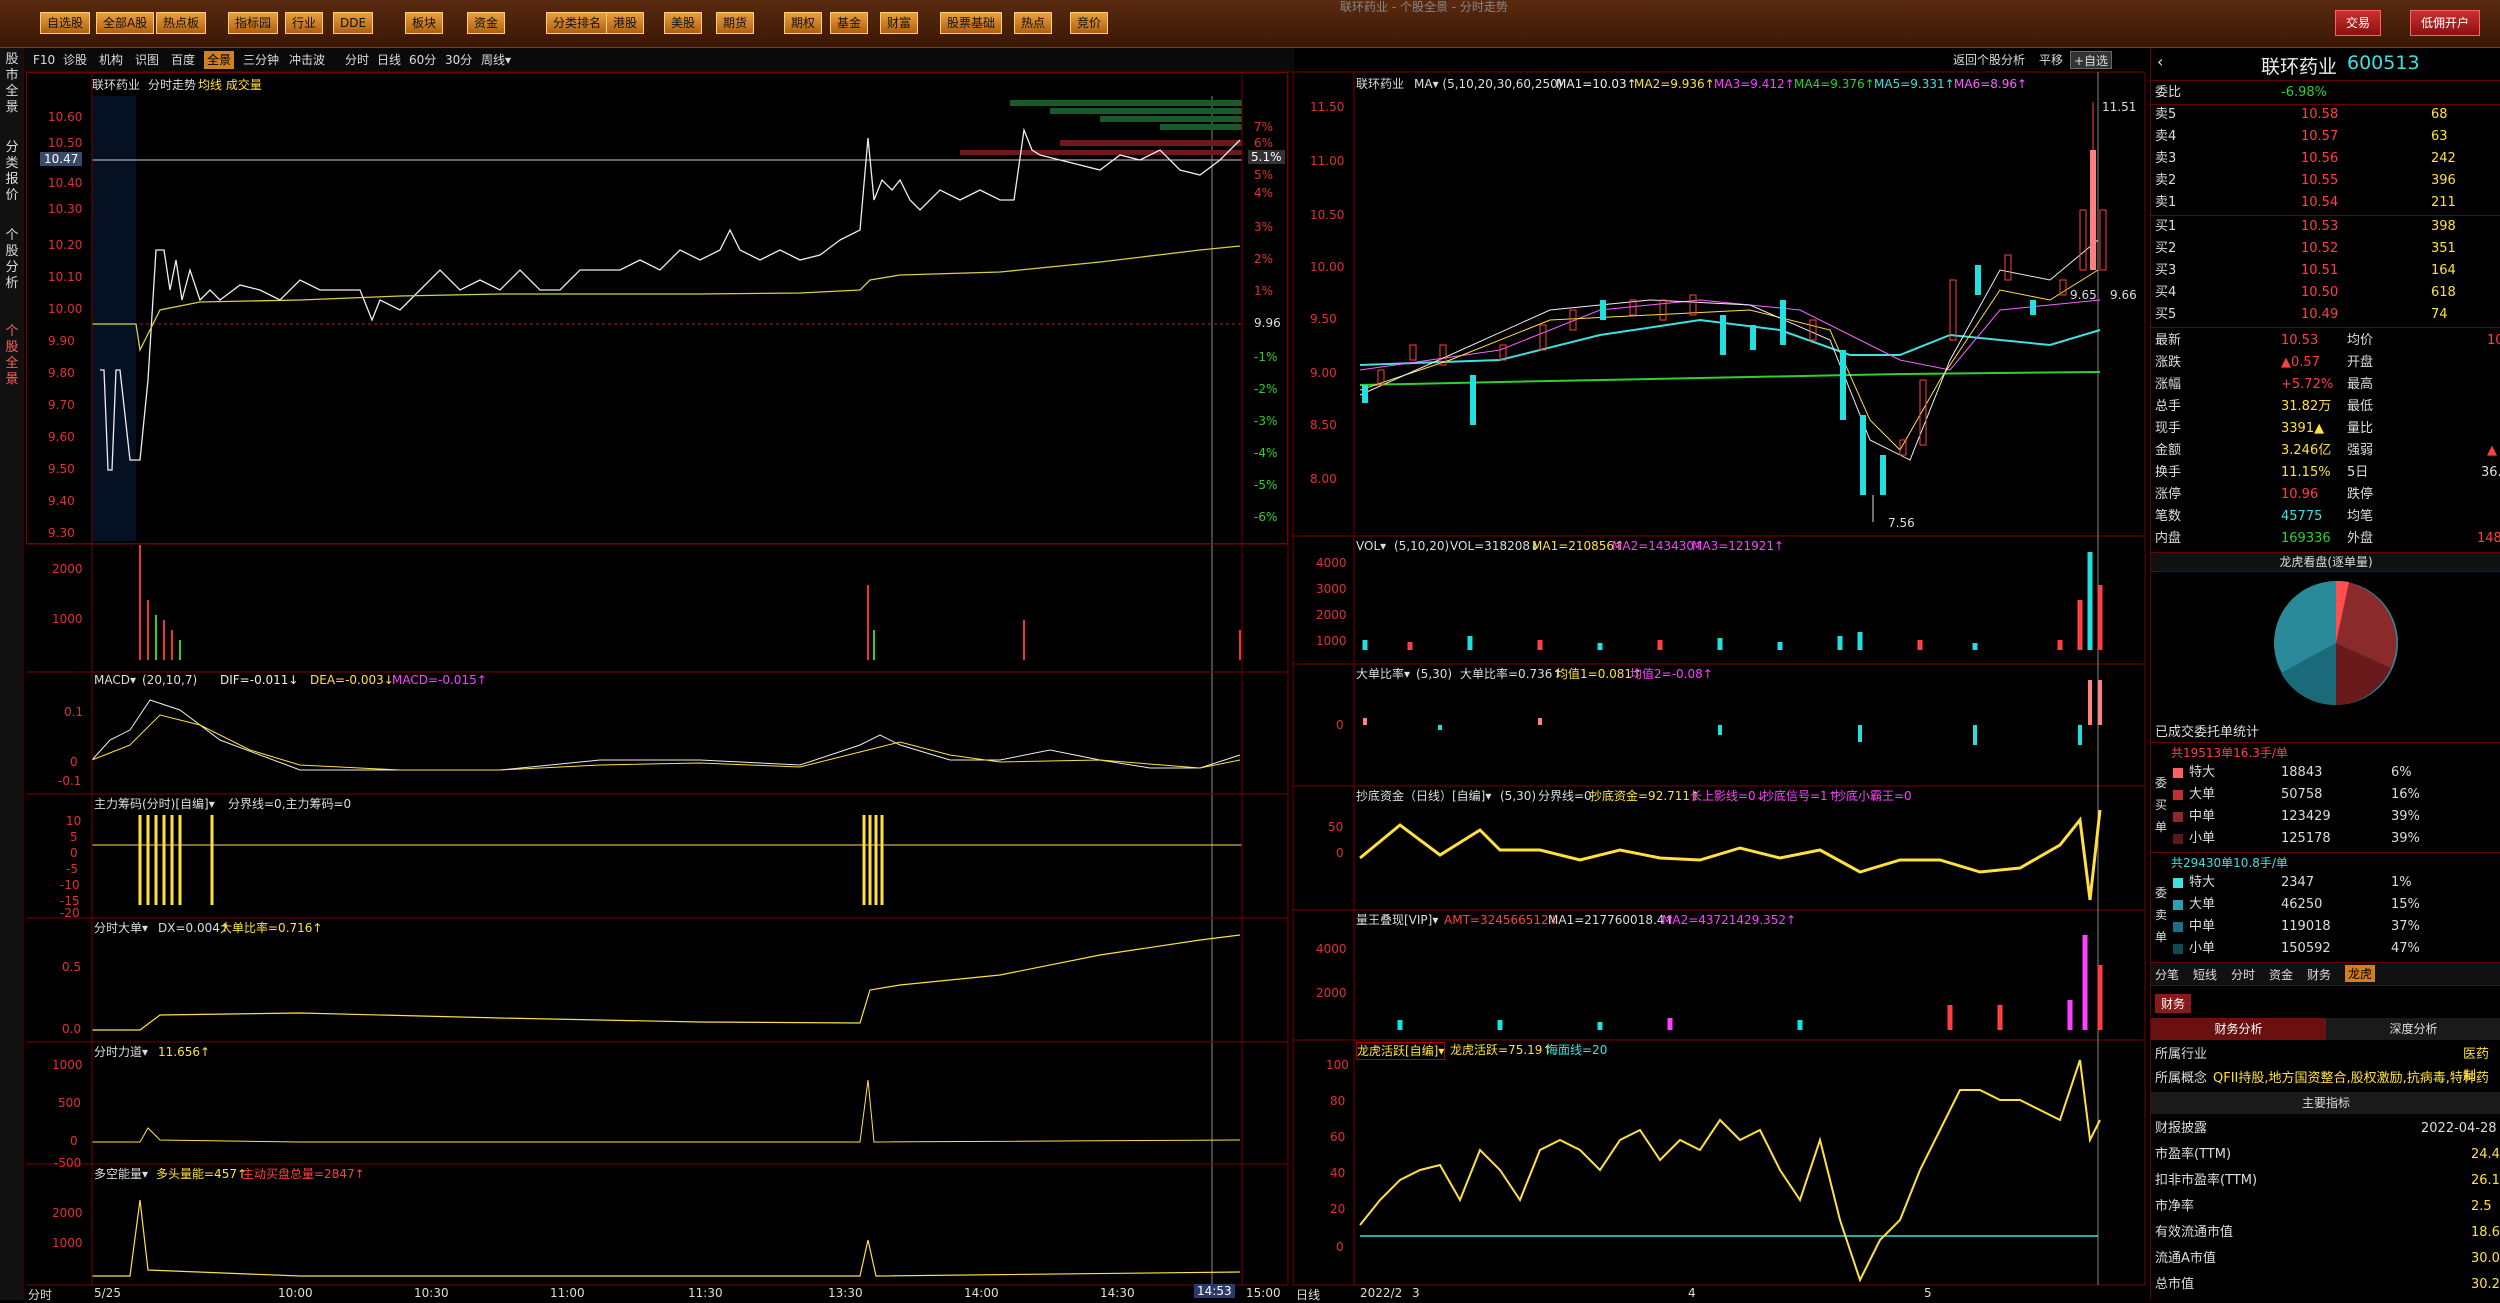  What do you see at coordinates (1401, 1051) in the screenshot?
I see `lhhy-label: 龙虎活跃[自编]▾` at bounding box center [1401, 1051].